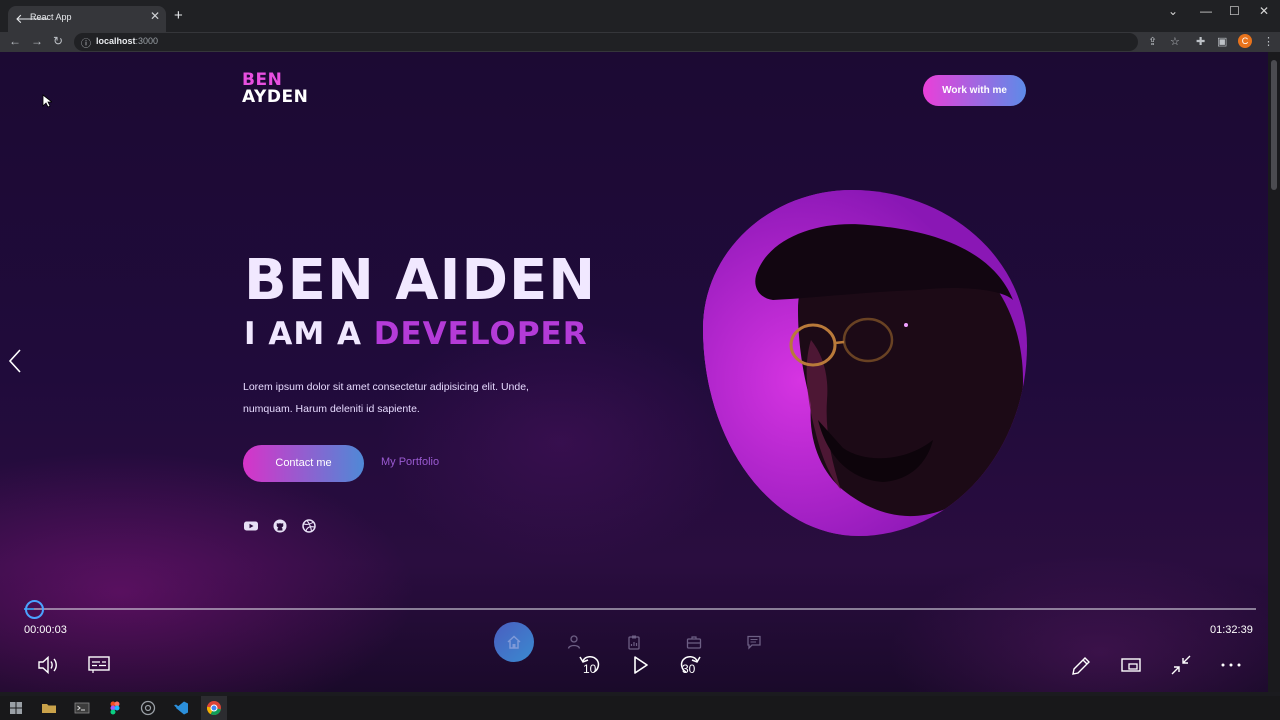  I want to click on reload-icon: ↻, so click(58, 41).